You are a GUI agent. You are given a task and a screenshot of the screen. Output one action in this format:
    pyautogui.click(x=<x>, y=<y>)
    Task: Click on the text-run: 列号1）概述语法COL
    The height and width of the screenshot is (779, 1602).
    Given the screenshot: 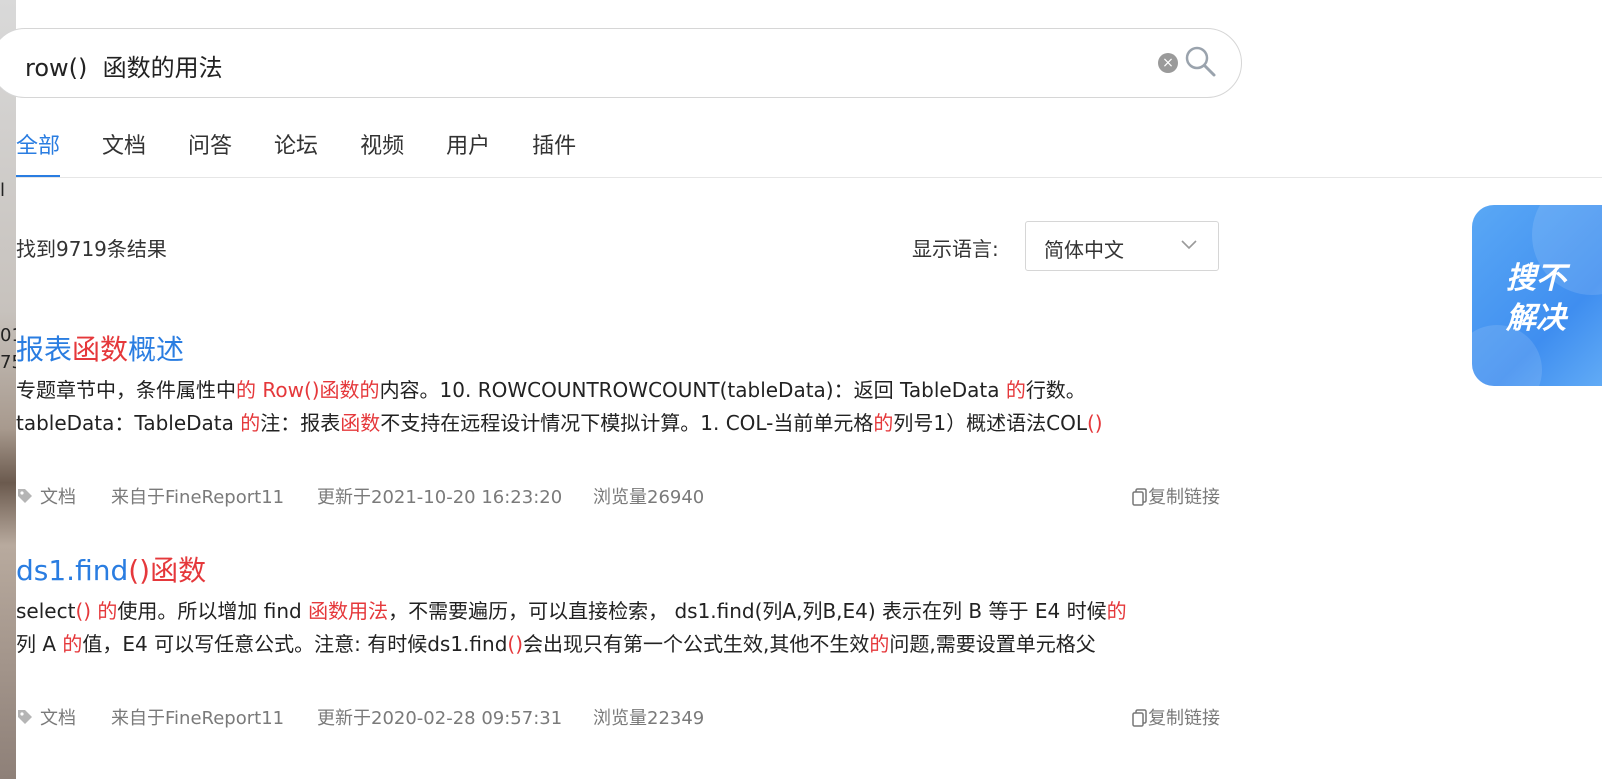 What is the action you would take?
    pyautogui.click(x=990, y=423)
    